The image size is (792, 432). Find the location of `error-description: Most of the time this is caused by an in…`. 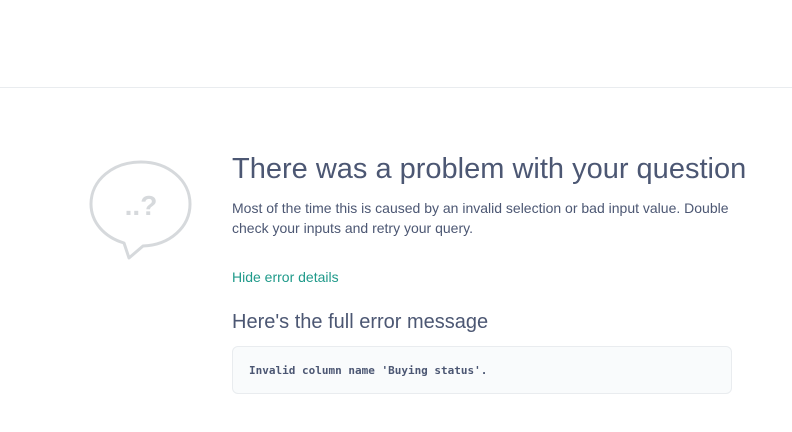

error-description: Most of the time this is caused by an in… is located at coordinates (480, 218).